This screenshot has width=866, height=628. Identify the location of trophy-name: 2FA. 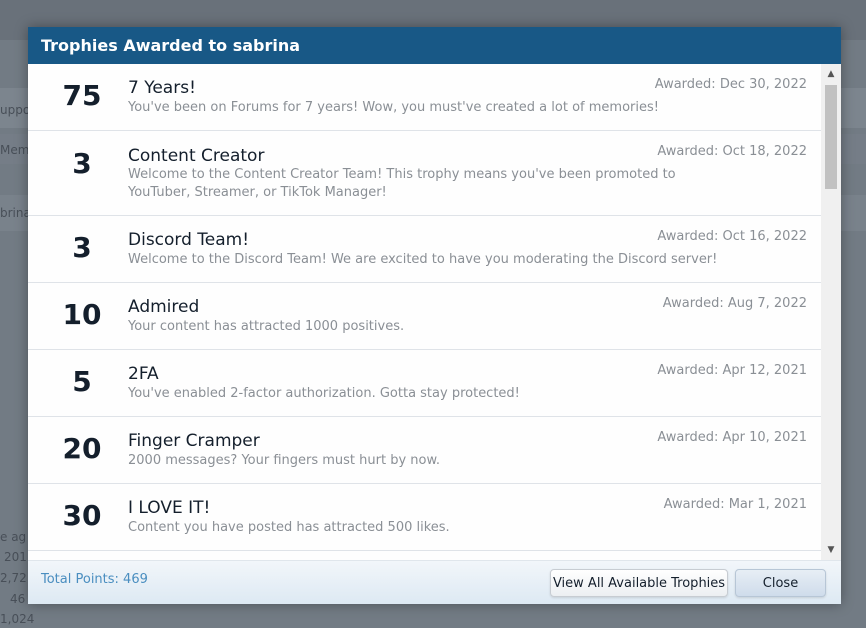
(143, 374).